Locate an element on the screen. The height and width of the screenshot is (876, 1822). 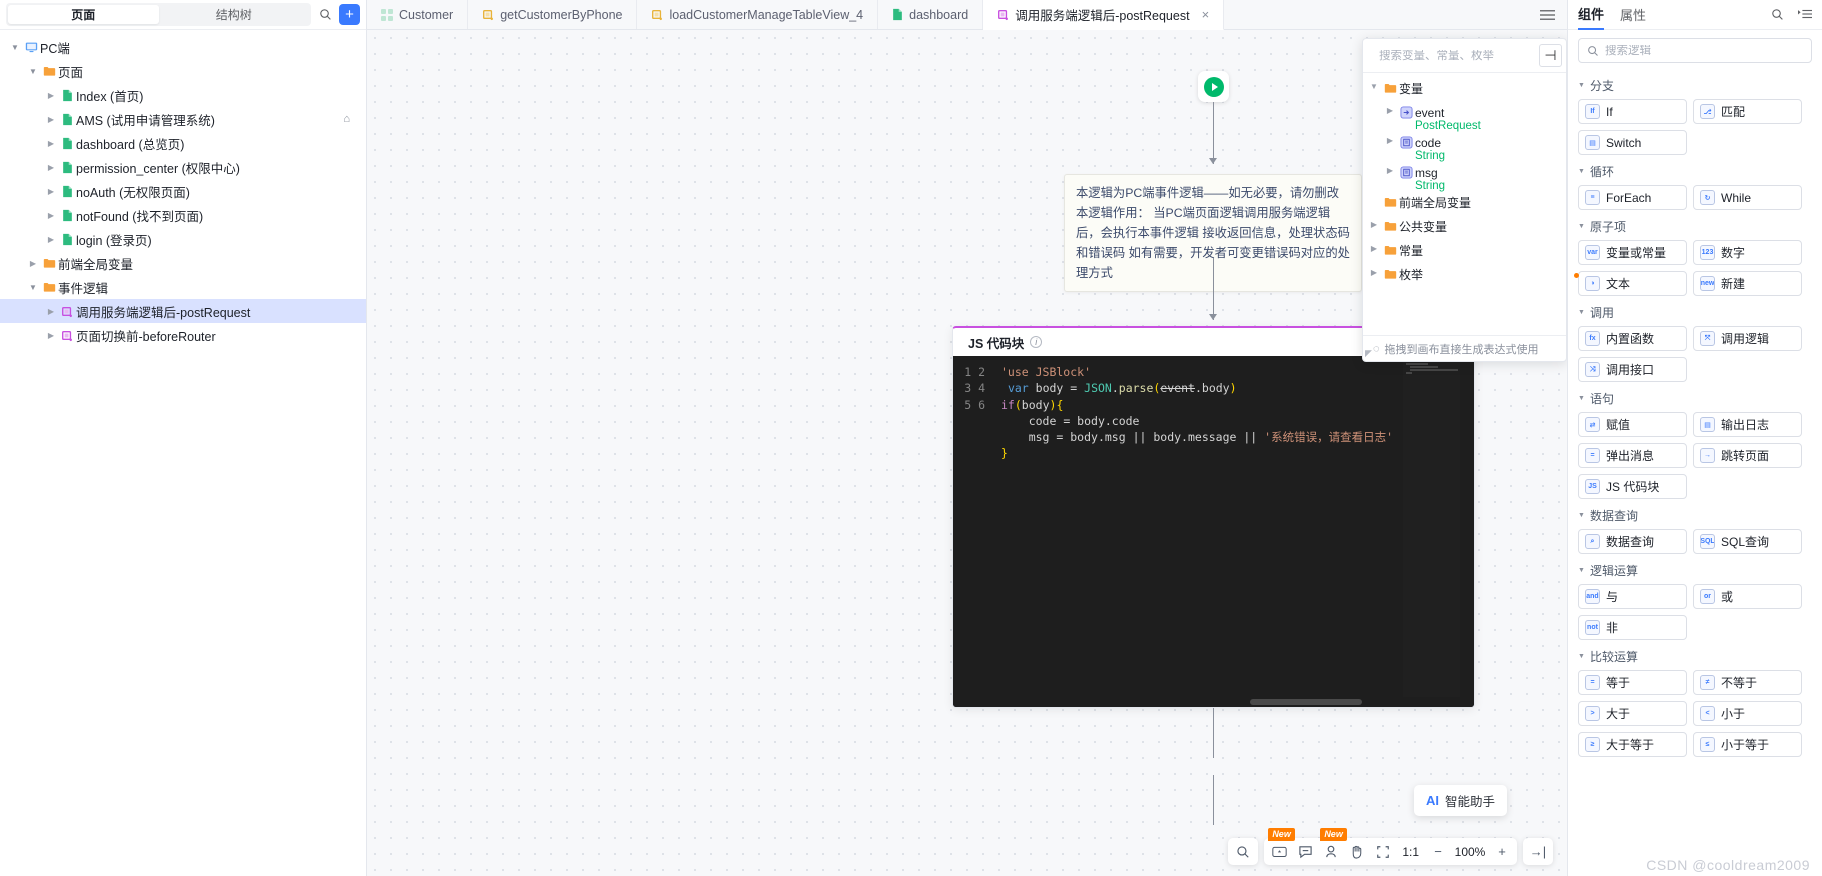
editor-minimap is located at coordinates (1431, 531).